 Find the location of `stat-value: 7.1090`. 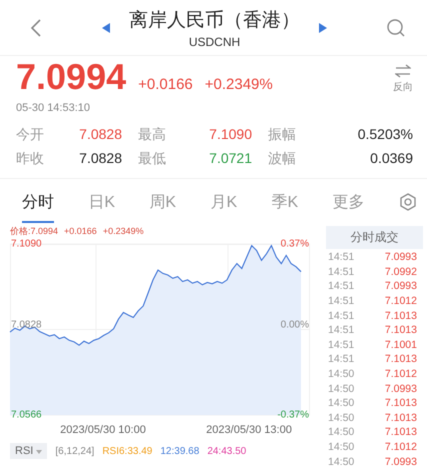

stat-value: 7.1090 is located at coordinates (230, 135).